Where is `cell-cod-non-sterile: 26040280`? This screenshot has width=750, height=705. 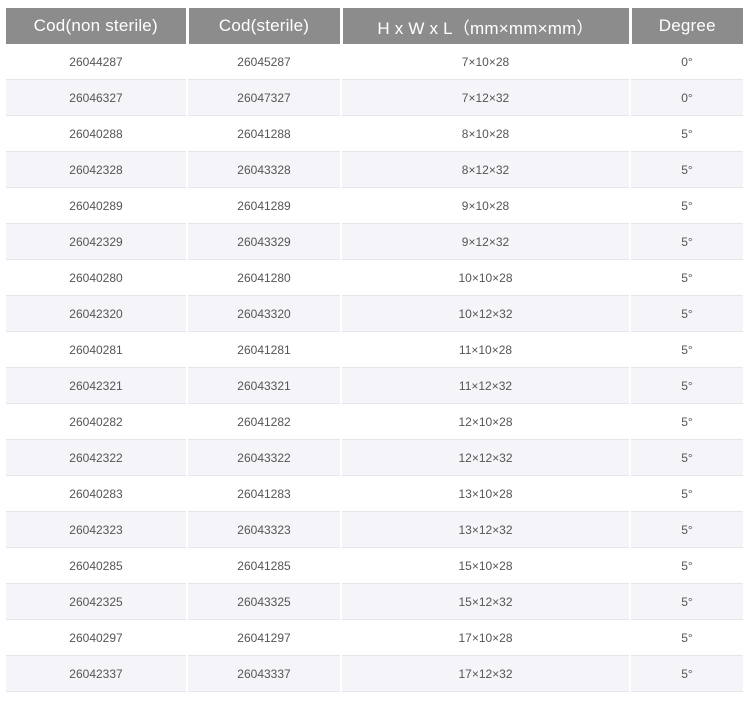 cell-cod-non-sterile: 26040280 is located at coordinates (97, 277).